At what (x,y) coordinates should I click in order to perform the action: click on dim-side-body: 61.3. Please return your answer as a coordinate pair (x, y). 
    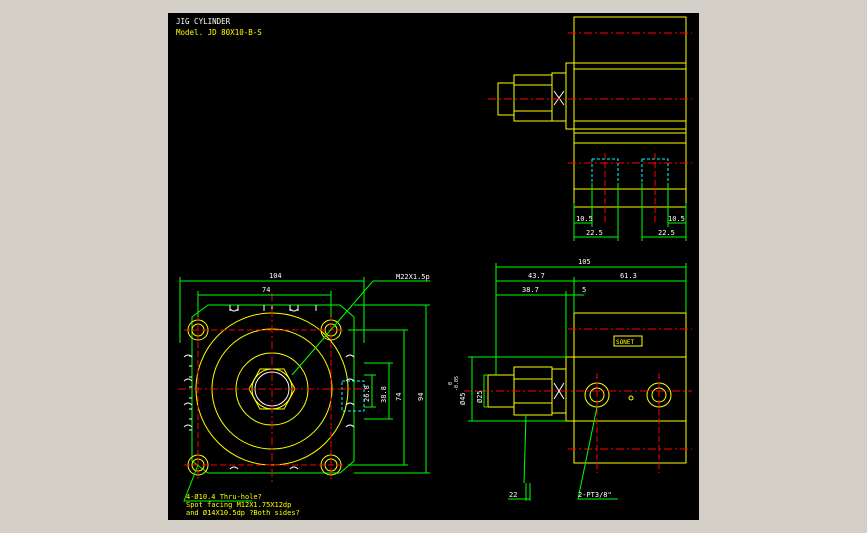
    Looking at the image, I should click on (628, 276).